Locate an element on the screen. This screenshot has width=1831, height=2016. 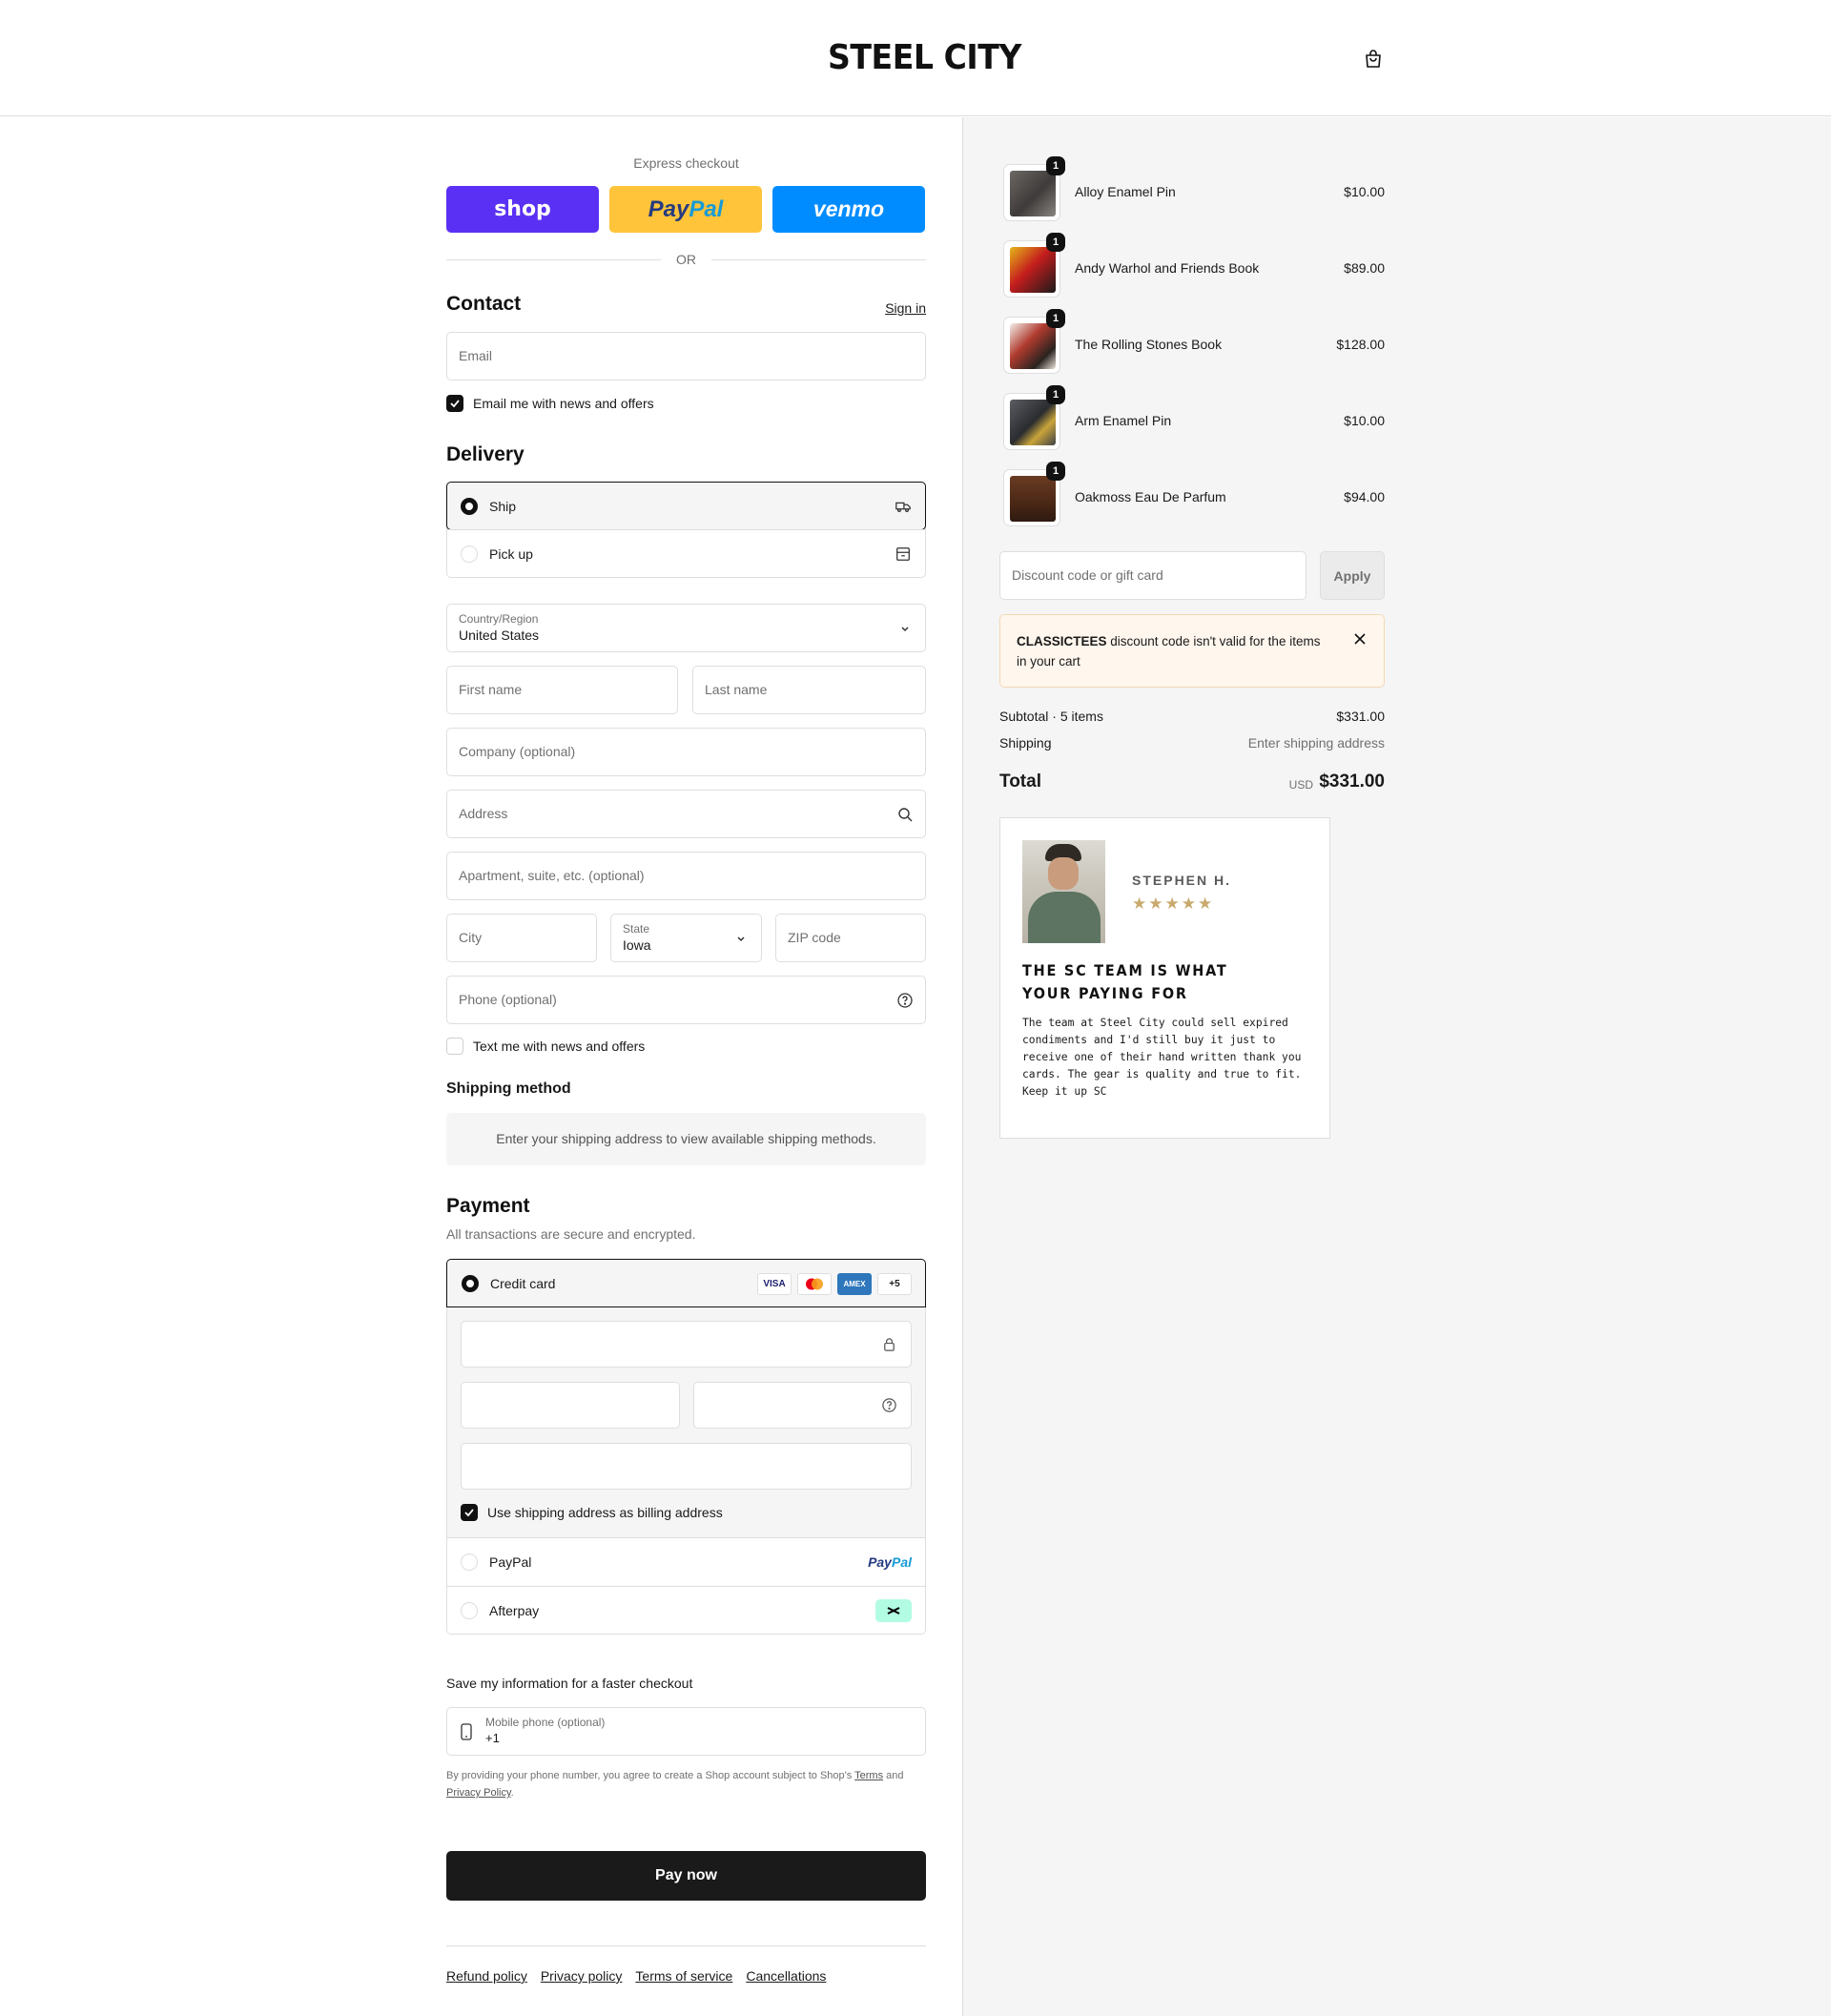
total-label: Total is located at coordinates (1020, 781).